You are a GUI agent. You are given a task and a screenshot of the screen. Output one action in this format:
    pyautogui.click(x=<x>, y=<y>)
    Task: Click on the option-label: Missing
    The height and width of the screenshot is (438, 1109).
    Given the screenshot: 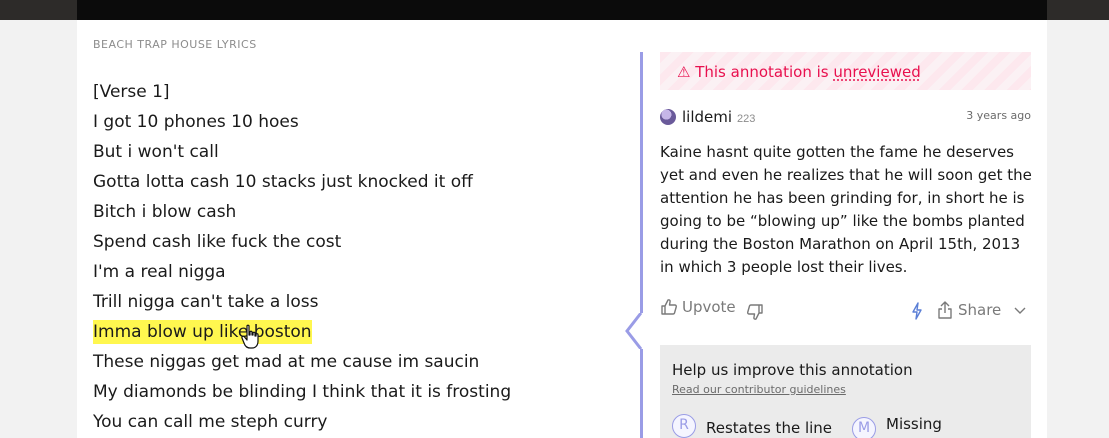 What is the action you would take?
    pyautogui.click(x=914, y=424)
    